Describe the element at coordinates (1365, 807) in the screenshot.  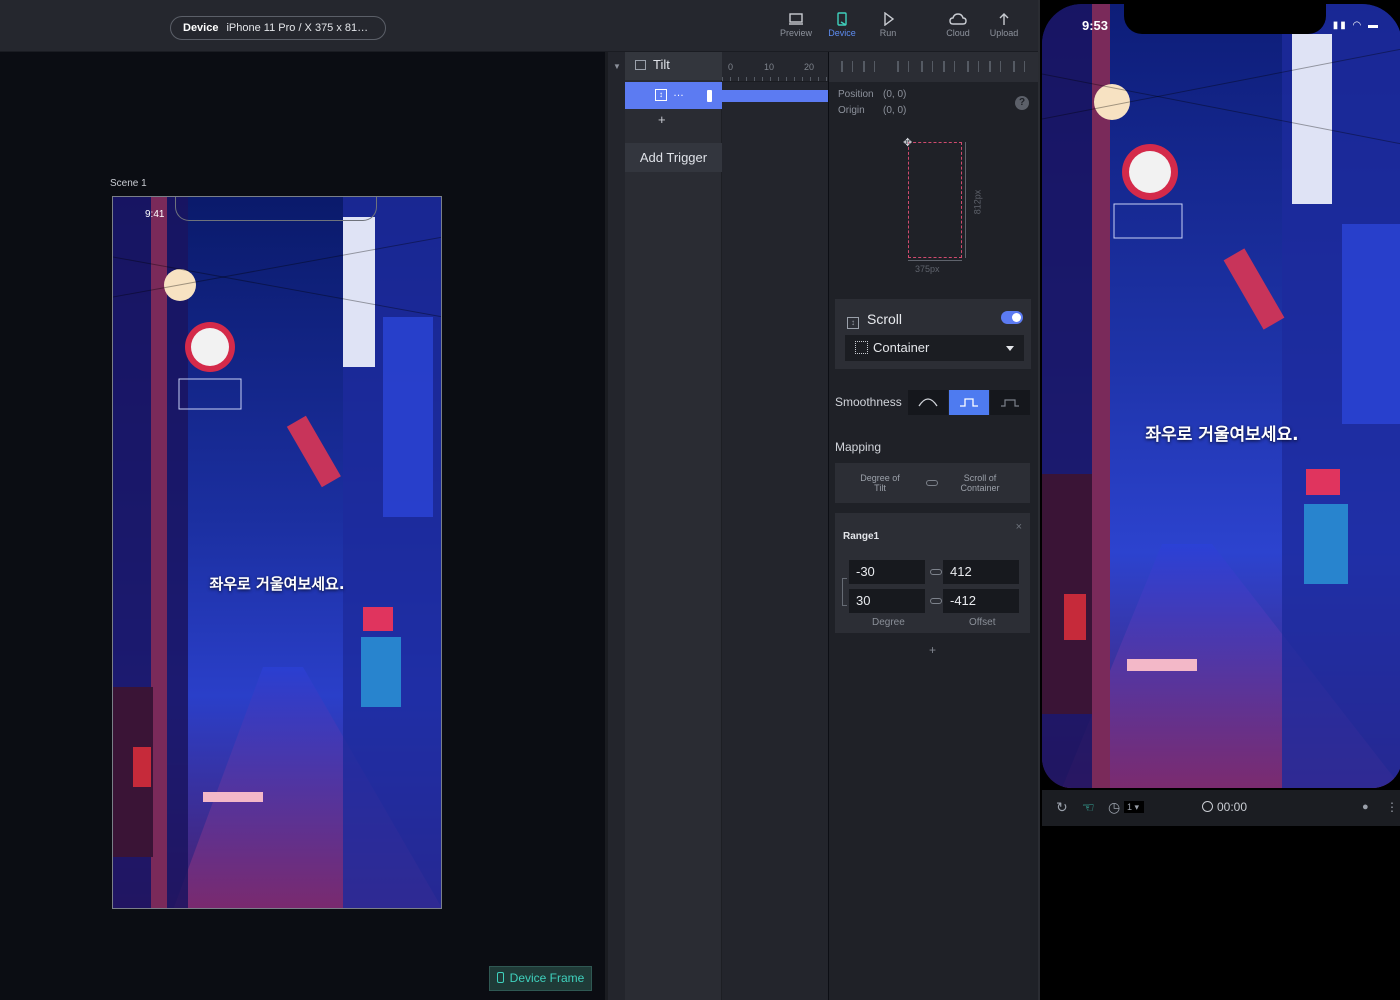
I see `mic-icon: ●` at that location.